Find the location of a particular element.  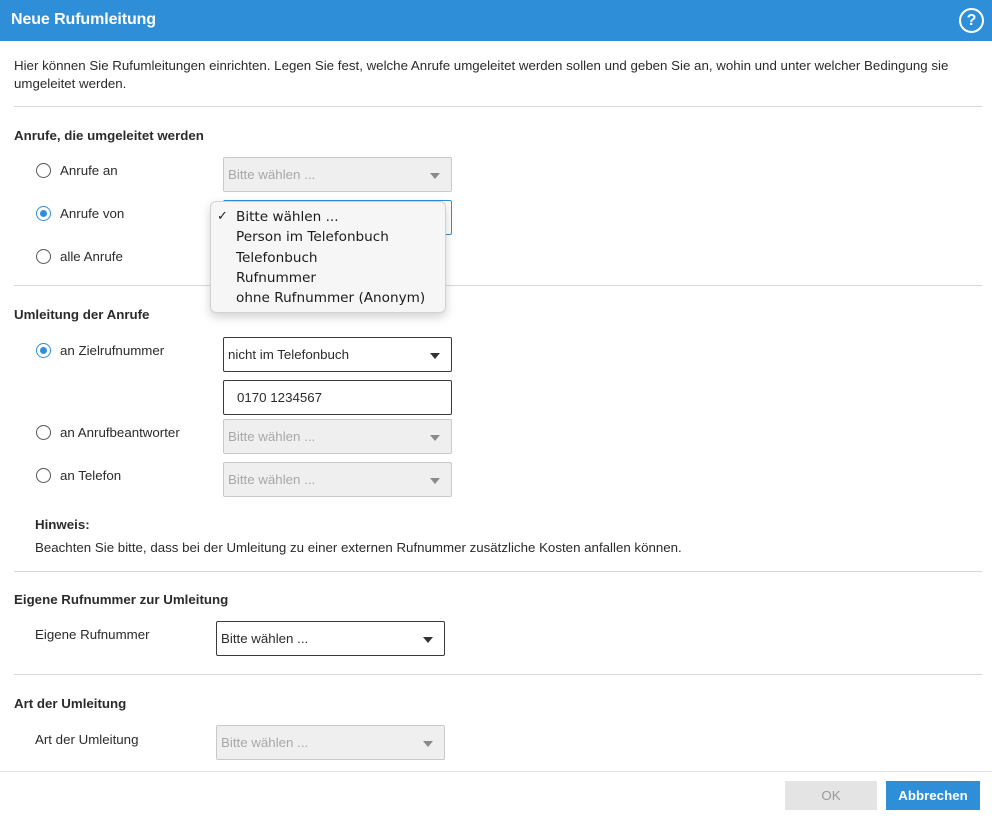

label-target-number: an Zielrufnummer is located at coordinates (112, 350).